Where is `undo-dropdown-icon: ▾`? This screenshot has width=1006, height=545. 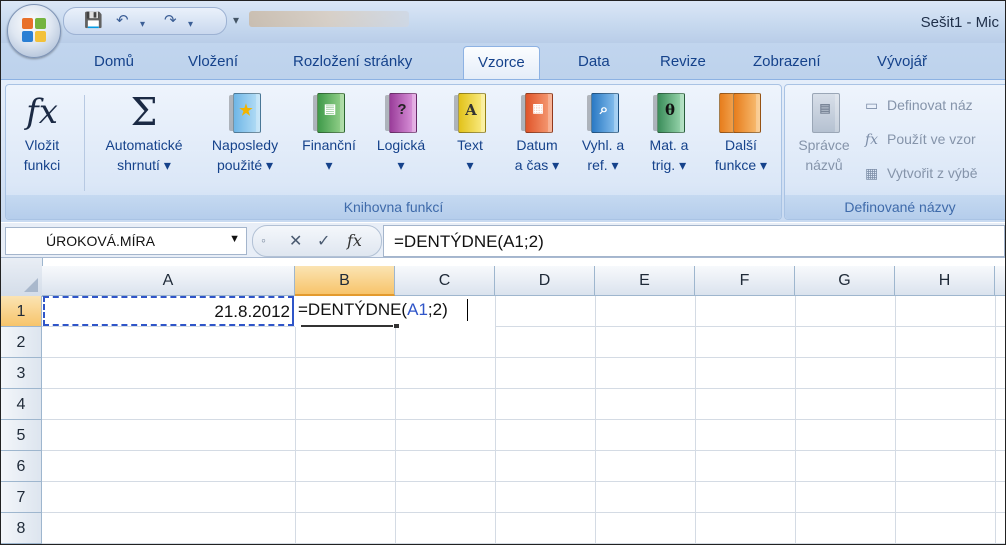
undo-dropdown-icon: ▾ is located at coordinates (142, 25).